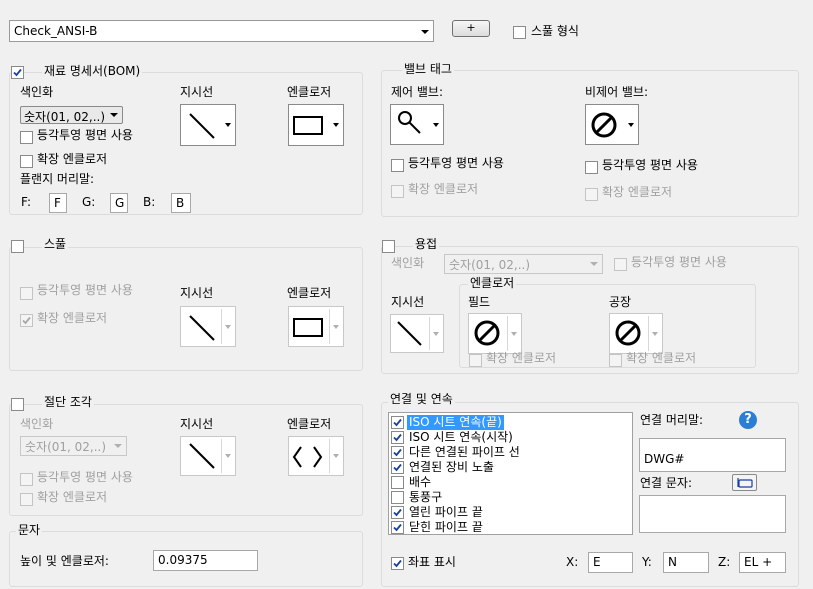  I want to click on weld-indexing-value: 숫자(01, 02,..), so click(490, 265).